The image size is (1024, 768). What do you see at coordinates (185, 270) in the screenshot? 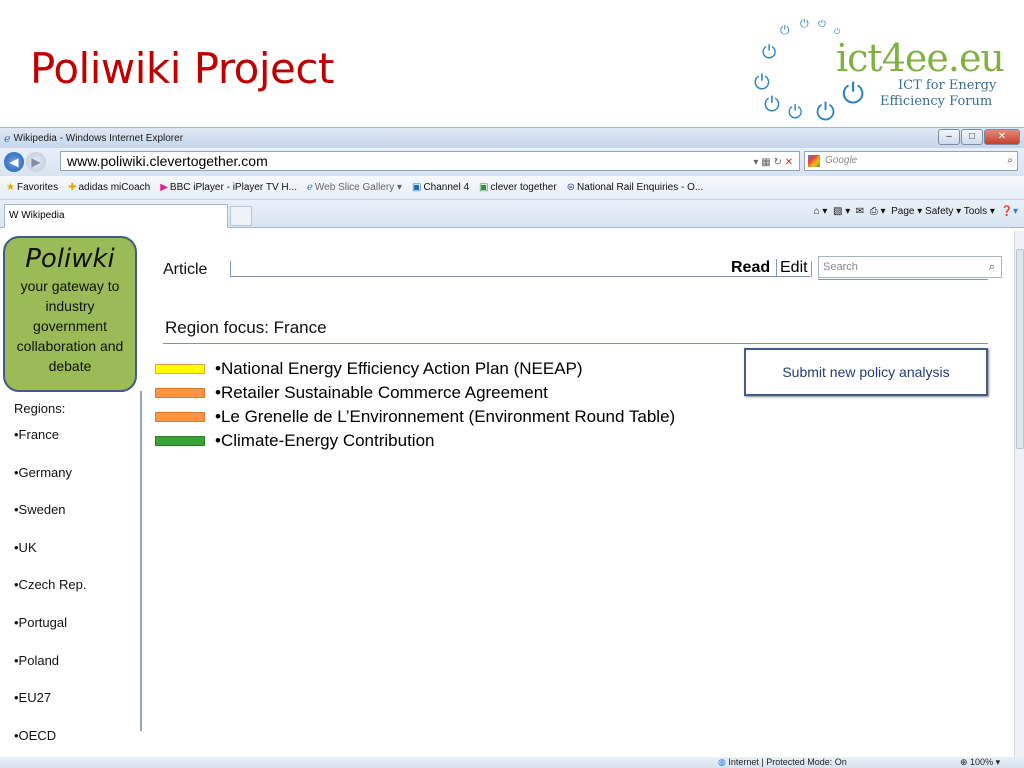
I see `tab-article: Article` at bounding box center [185, 270].